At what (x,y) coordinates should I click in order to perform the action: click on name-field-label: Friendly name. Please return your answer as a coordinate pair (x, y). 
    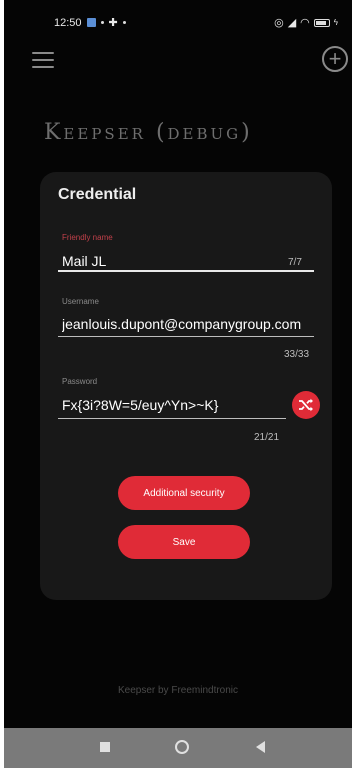
    Looking at the image, I should click on (87, 237).